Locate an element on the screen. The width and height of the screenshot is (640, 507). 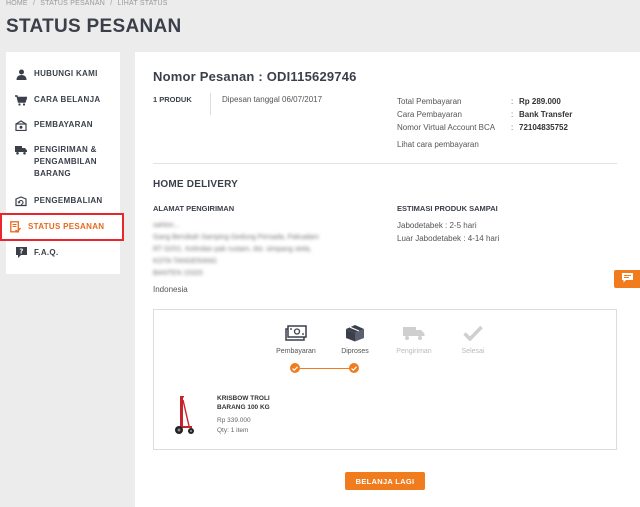
sidebar-item-pengiriman: PENGIRIMAN & PENGAMBILAN BARANG is located at coordinates (61, 162).